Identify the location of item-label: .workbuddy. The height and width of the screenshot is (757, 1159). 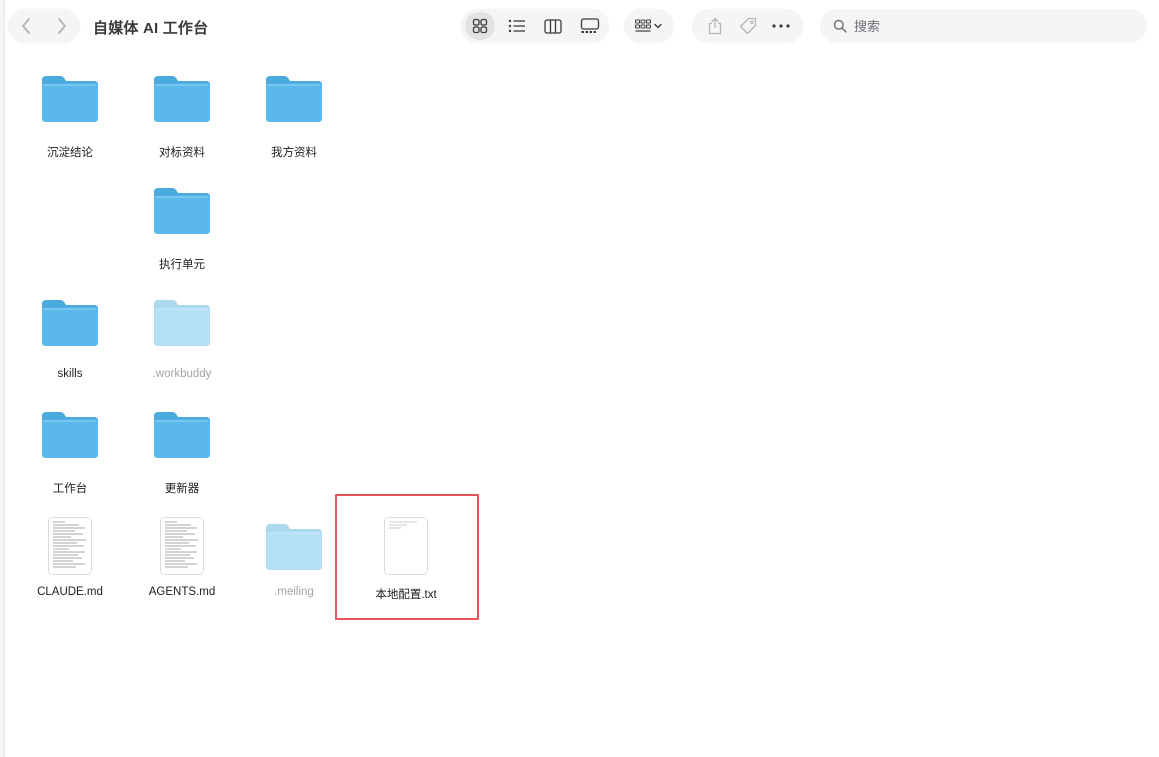
(182, 374).